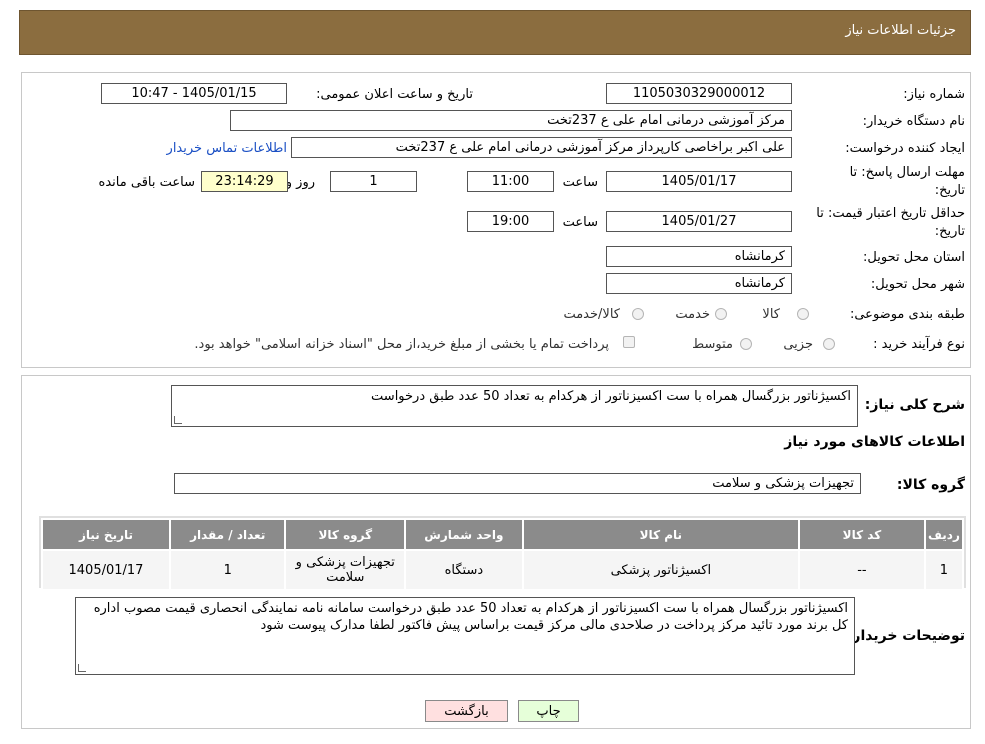  What do you see at coordinates (699, 283) in the screenshot?
I see `city-field: کرمانشاه` at bounding box center [699, 283].